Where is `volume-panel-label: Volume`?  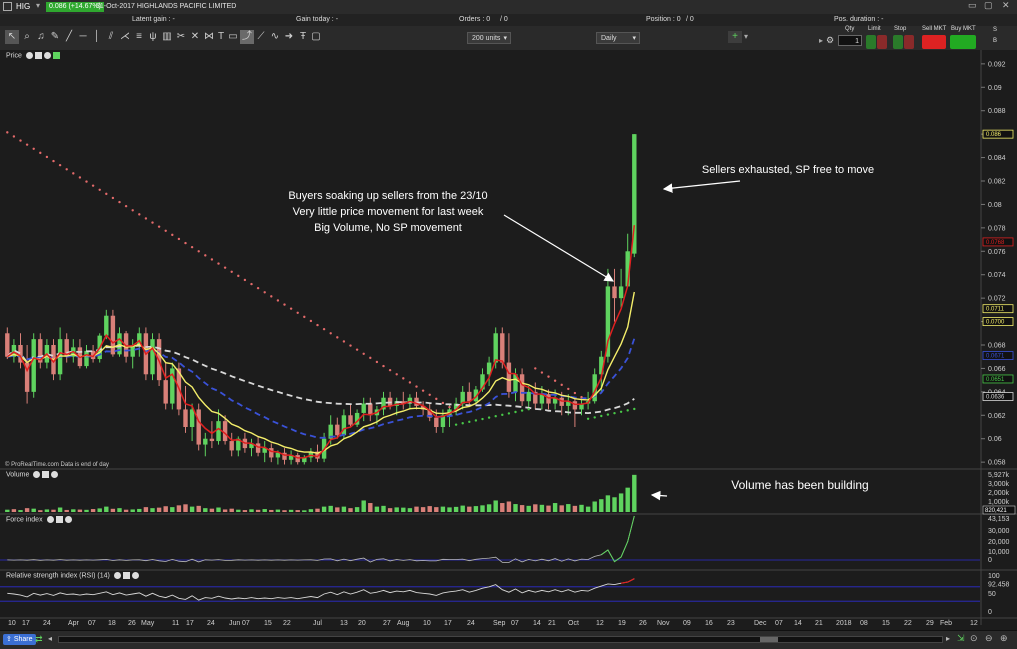 volume-panel-label: Volume is located at coordinates (32, 475).